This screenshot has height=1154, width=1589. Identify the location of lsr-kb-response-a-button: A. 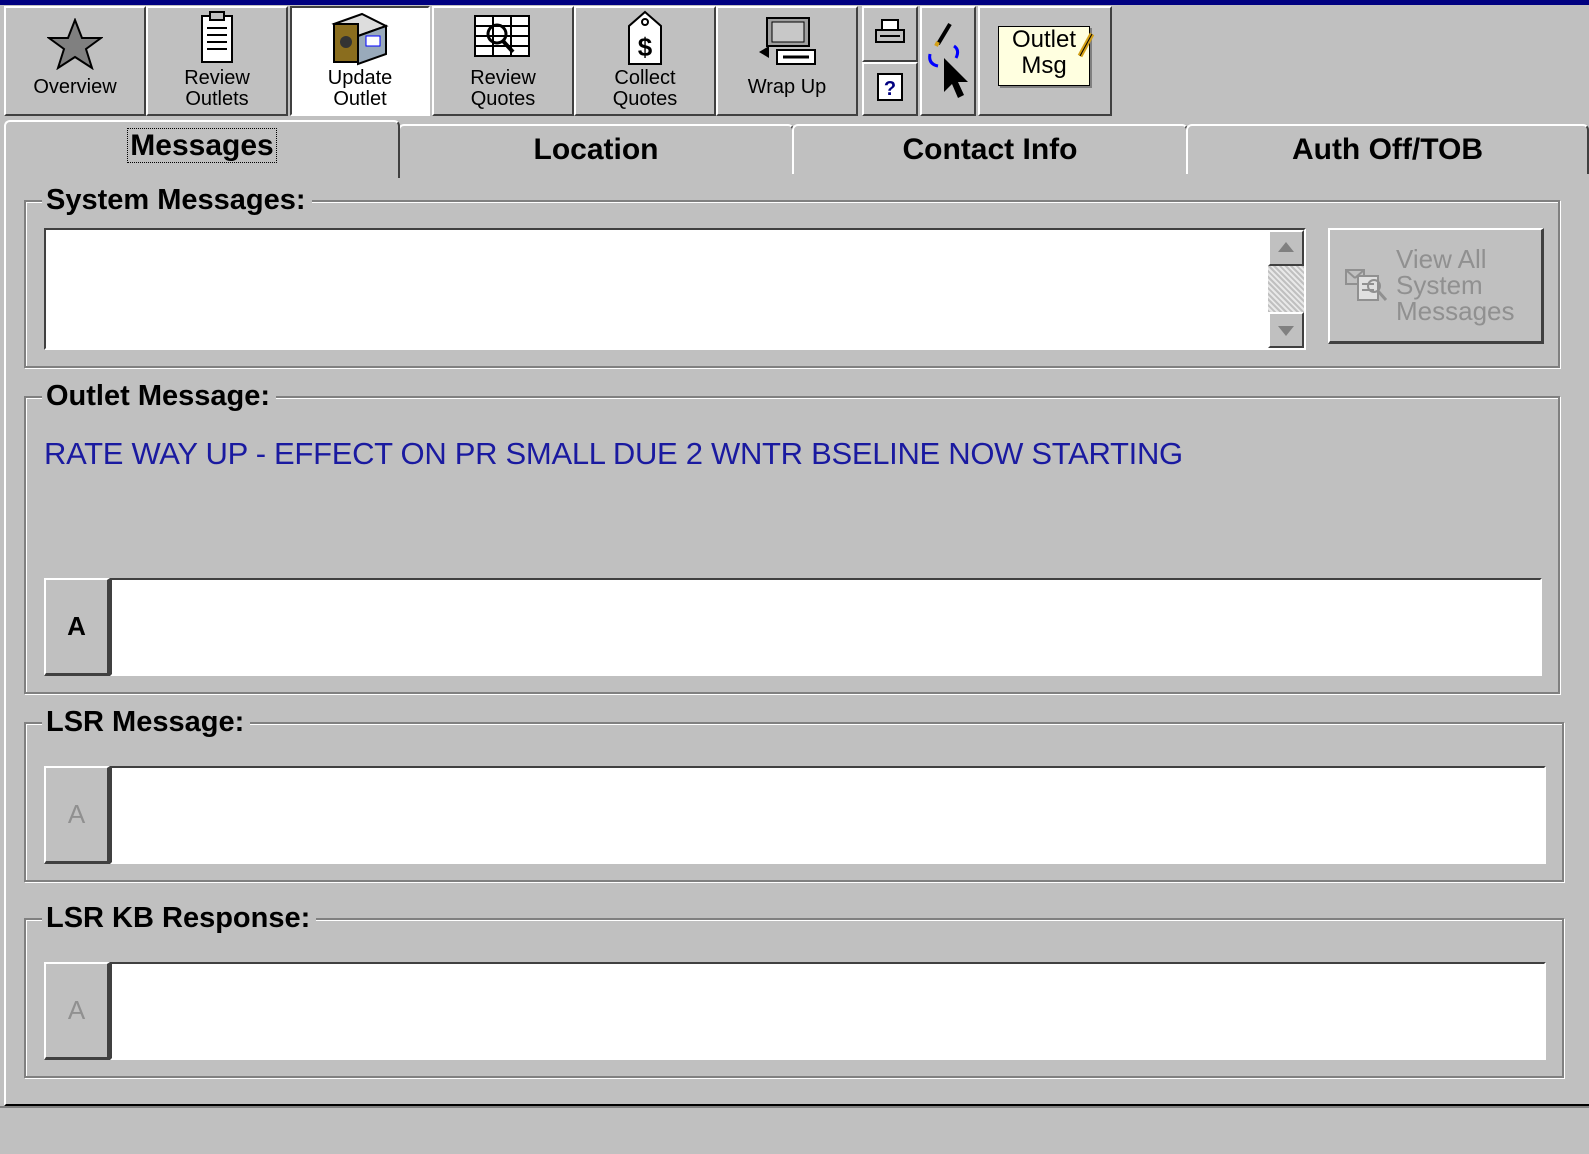
(77, 1011).